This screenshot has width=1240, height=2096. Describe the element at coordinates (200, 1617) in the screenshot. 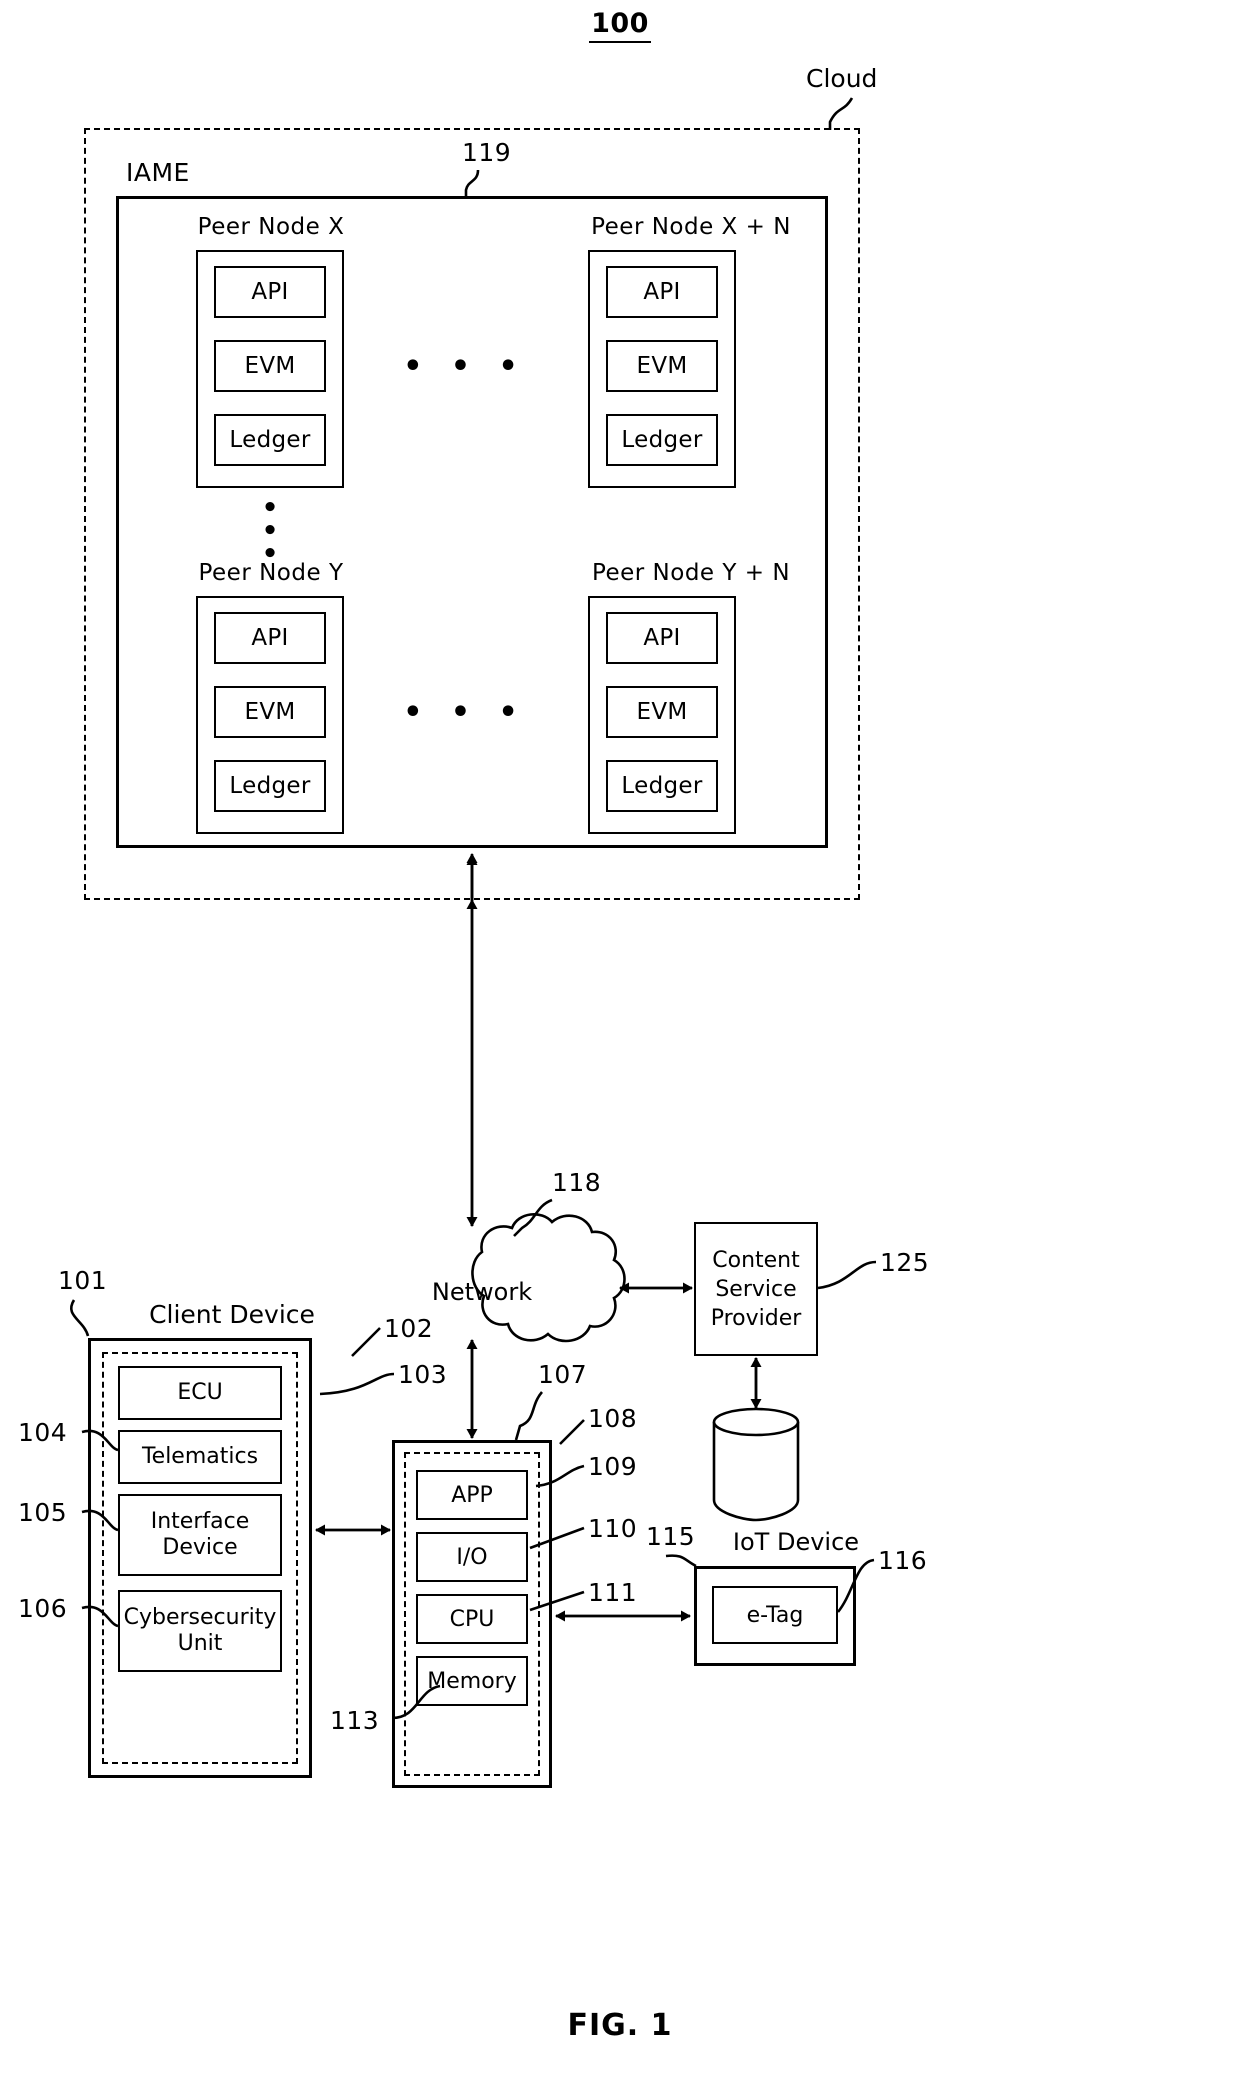

I see `cybersecurity-unit-line1: Cybersecurity` at that location.